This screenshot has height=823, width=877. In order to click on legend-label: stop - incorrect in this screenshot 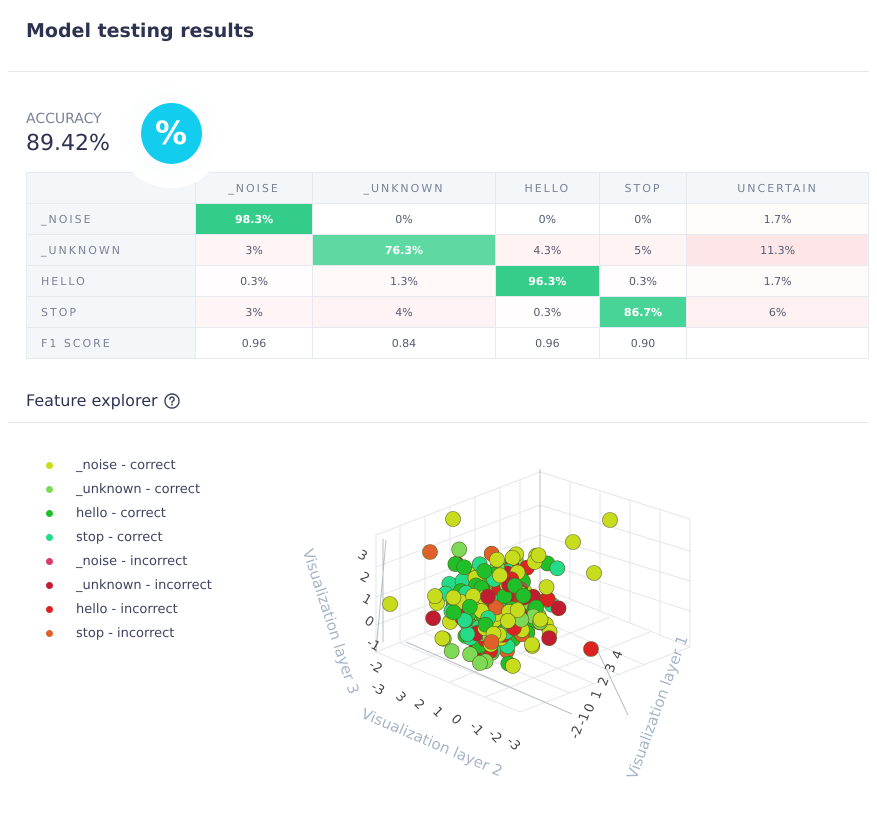, I will do `click(125, 633)`.